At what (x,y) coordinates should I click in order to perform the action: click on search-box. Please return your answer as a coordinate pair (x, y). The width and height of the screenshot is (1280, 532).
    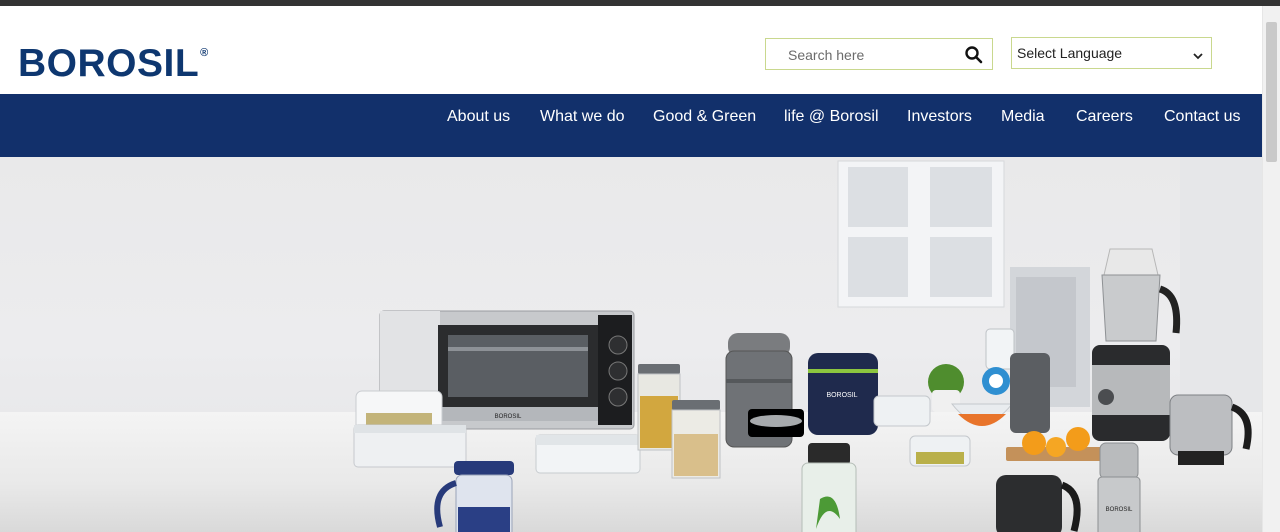
    Looking at the image, I should click on (879, 54).